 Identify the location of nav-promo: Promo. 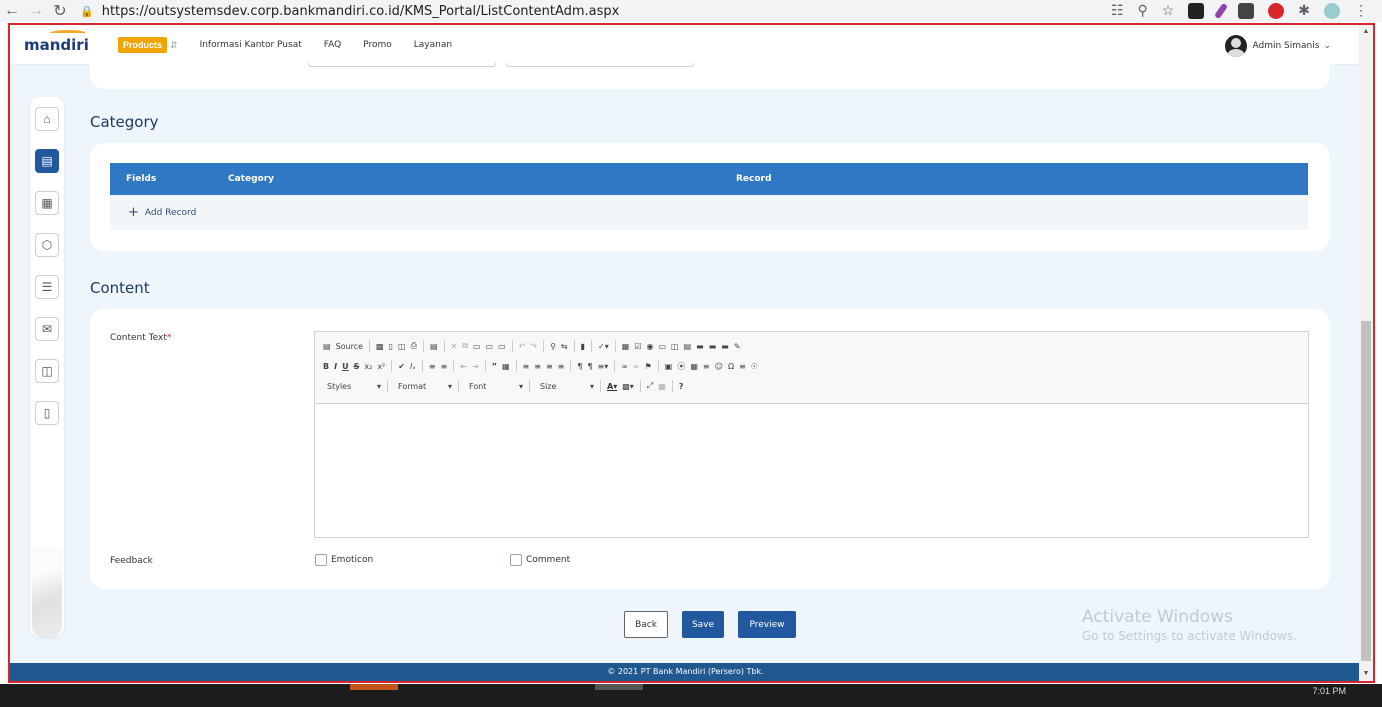
(377, 45).